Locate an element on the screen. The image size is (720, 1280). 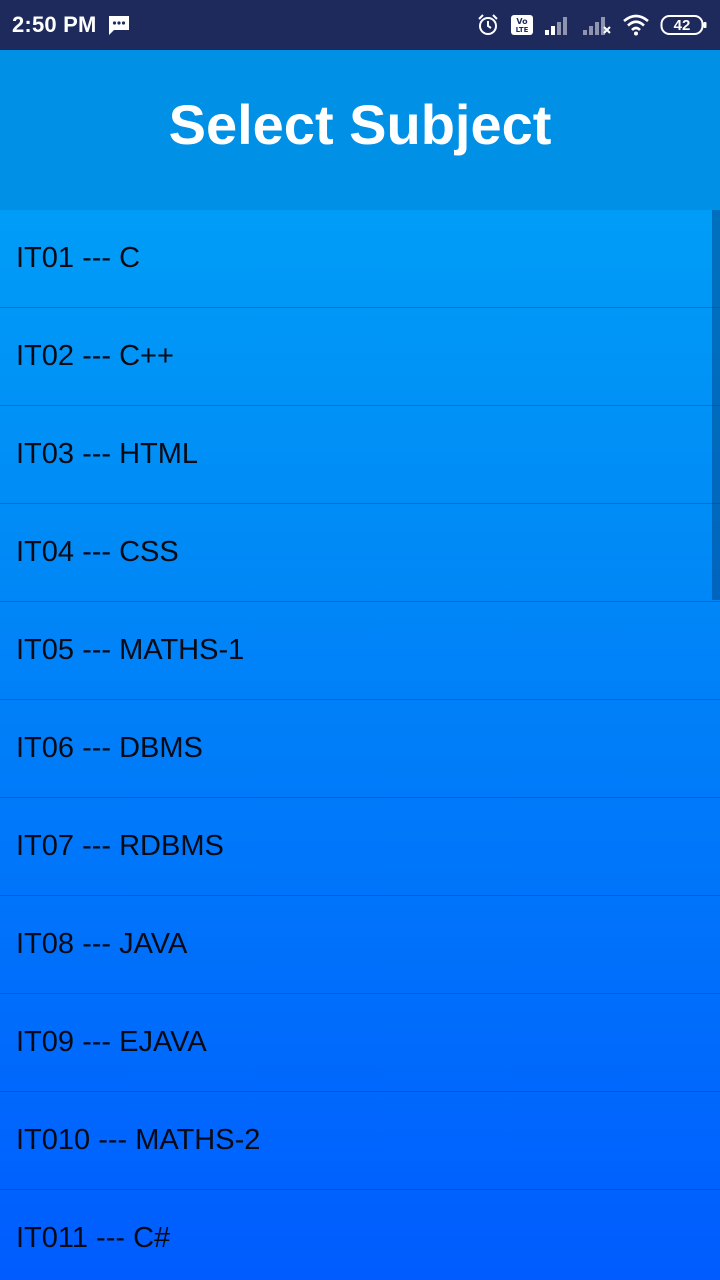
list-item-label: IT09 --- EJAVA is located at coordinates (111, 1042).